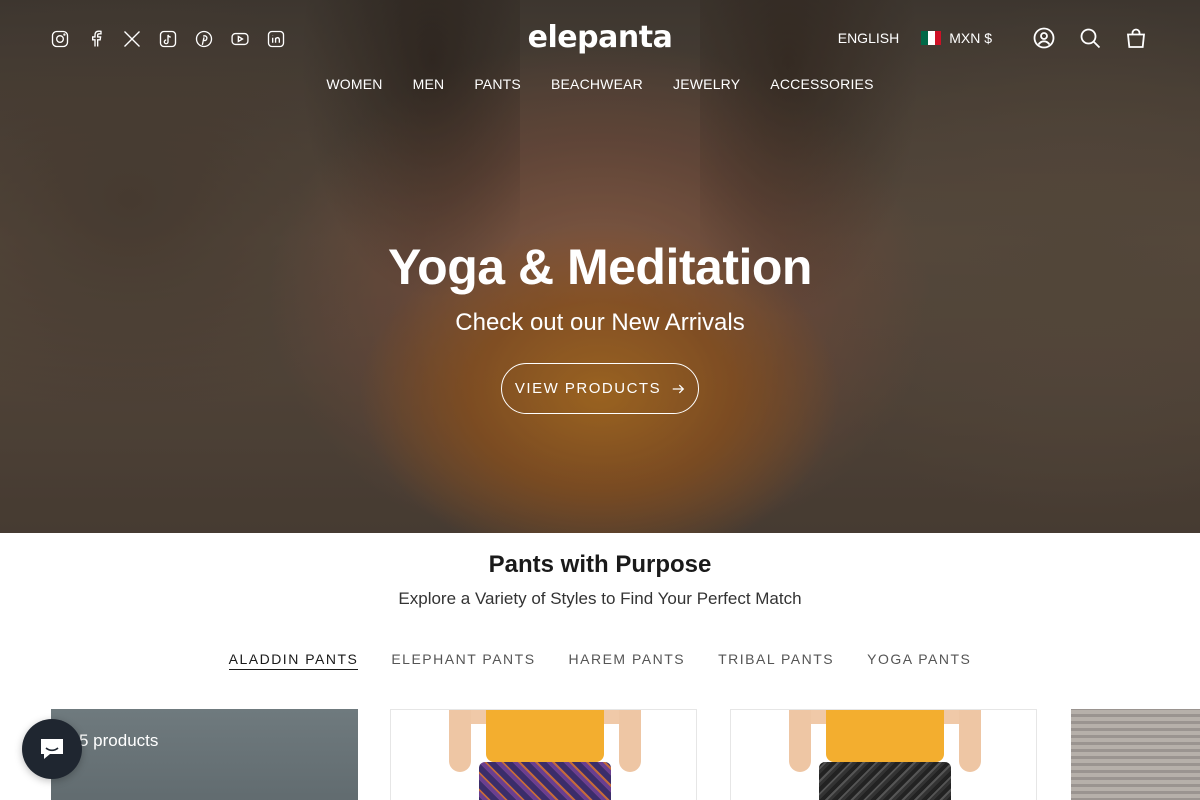 Image resolution: width=1200 pixels, height=800 pixels. Describe the element at coordinates (597, 84) in the screenshot. I see `nav-item-beachwear: BEACHWEAR` at that location.